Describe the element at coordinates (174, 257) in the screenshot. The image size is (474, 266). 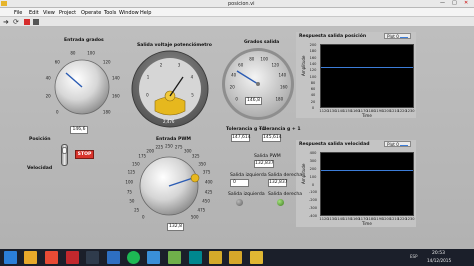
I see `app-green-icon` at that location.